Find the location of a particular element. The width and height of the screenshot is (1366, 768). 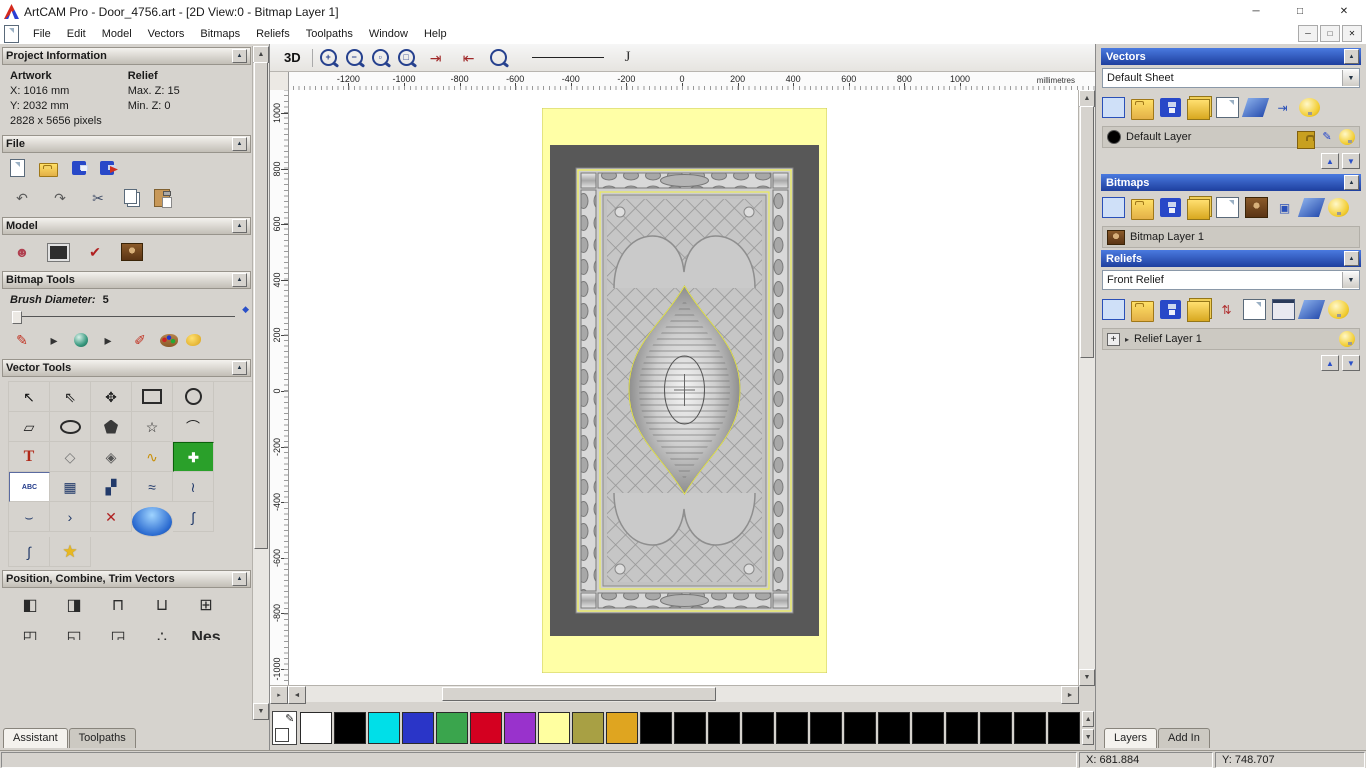

create-text-icon: T is located at coordinates (29, 457).